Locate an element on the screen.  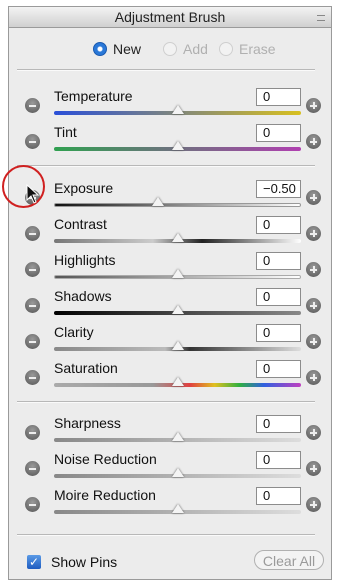
mode-add-label: Add is located at coordinates (195, 49).